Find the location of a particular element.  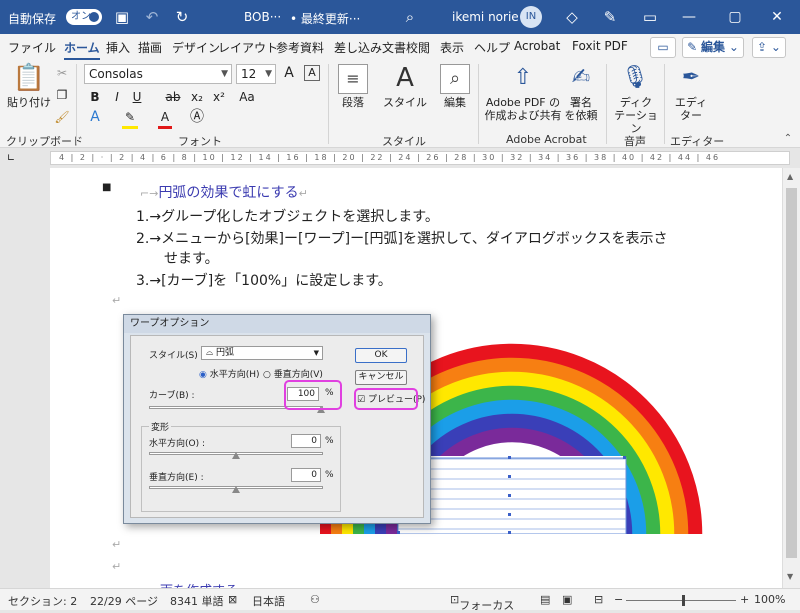

dictate-button: ディク テーション is located at coordinates (636, 115).